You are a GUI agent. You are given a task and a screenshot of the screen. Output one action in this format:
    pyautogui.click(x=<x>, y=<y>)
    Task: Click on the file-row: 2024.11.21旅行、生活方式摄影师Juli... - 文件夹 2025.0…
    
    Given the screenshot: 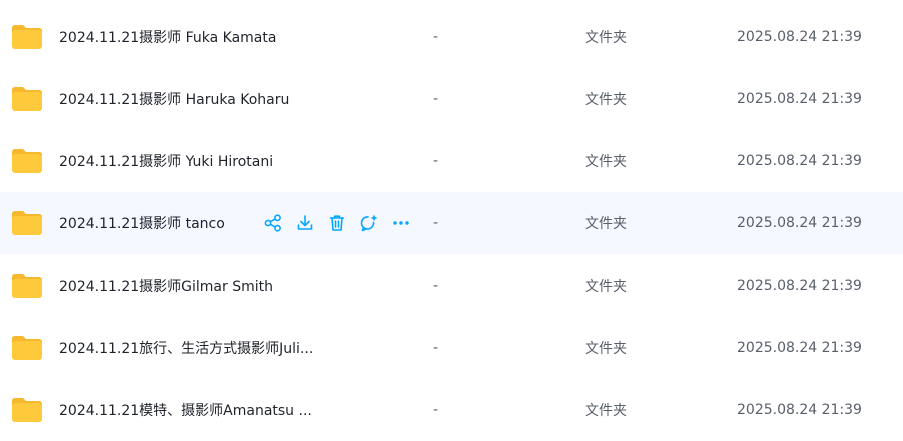 What is the action you would take?
    pyautogui.click(x=451, y=348)
    